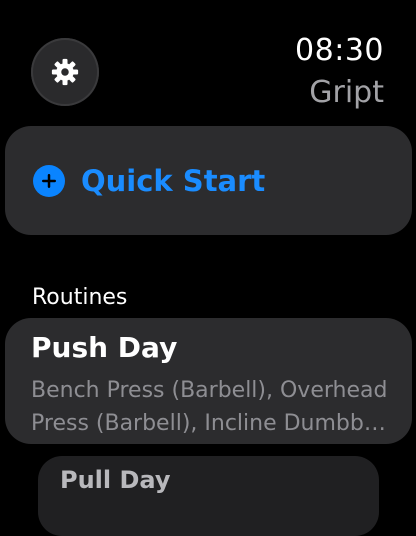  I want to click on clock-time: 08:30, so click(339, 50).